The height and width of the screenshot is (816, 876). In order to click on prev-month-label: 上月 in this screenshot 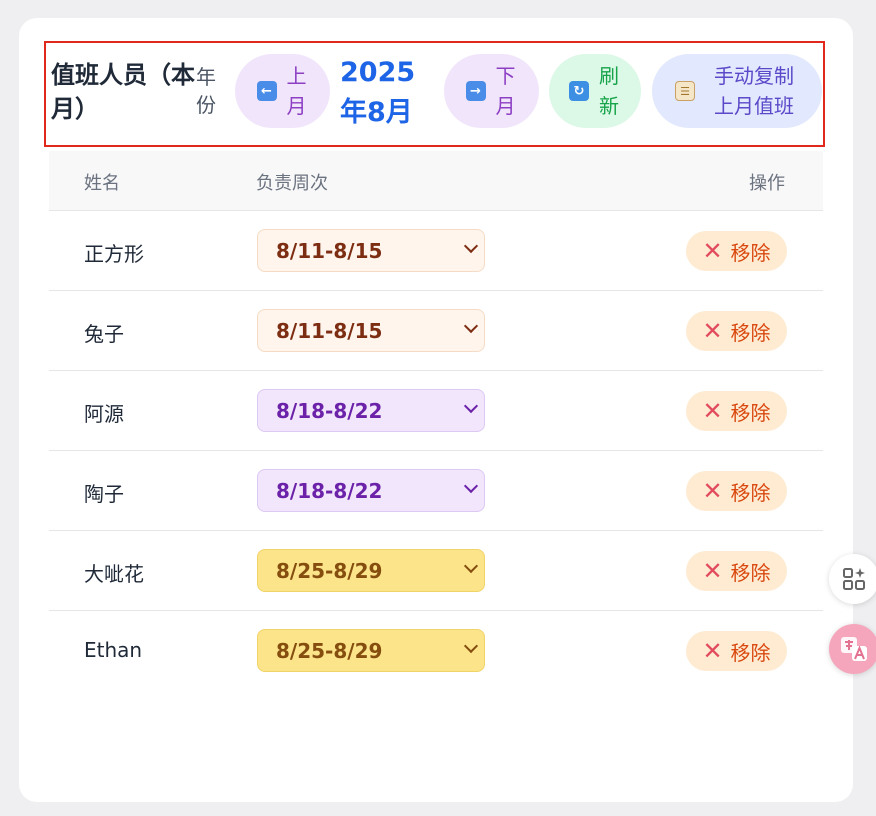, I will do `click(296, 91)`.